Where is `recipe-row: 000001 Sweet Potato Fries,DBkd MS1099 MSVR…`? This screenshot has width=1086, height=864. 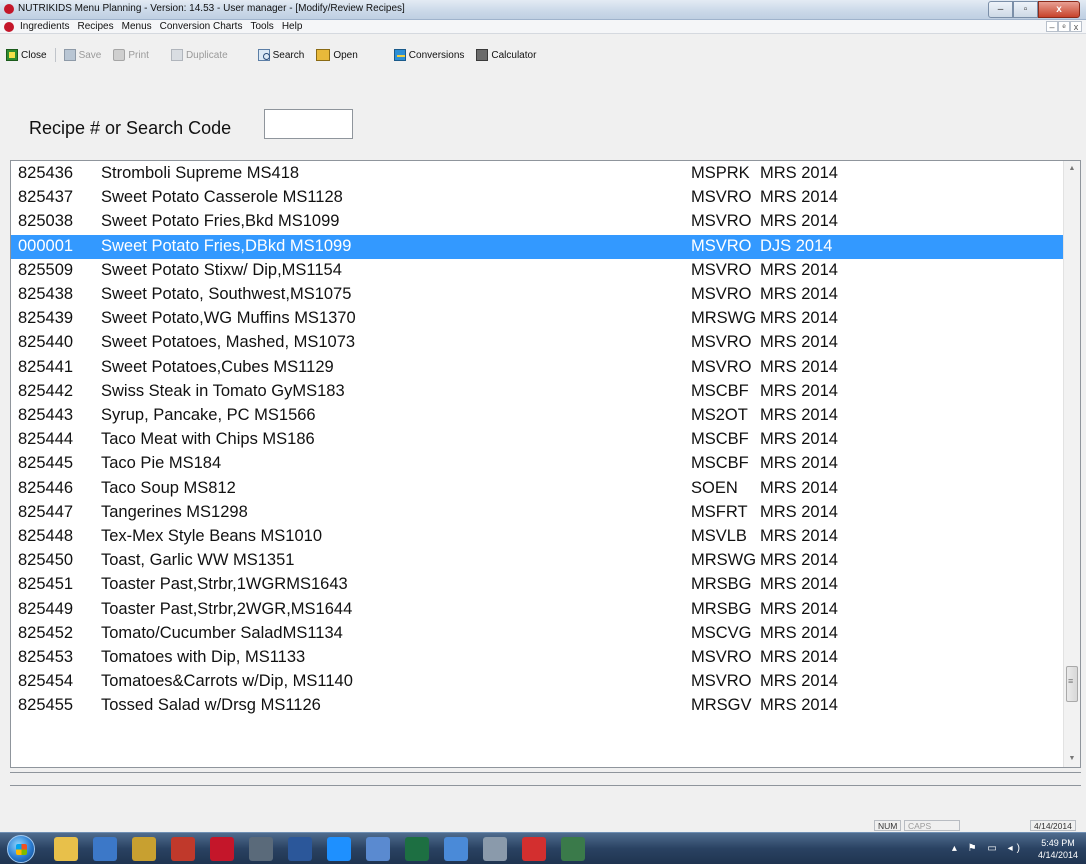
recipe-row: 000001 Sweet Potato Fries,DBkd MS1099 MSVR… is located at coordinates (538, 246).